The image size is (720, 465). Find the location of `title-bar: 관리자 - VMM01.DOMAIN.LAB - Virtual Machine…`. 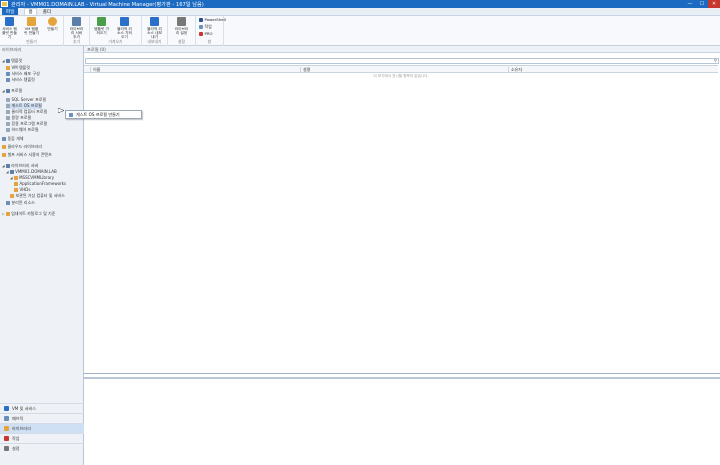

title-bar: 관리자 - VMM01.DOMAIN.LAB - Virtual Machine… is located at coordinates (360, 4).